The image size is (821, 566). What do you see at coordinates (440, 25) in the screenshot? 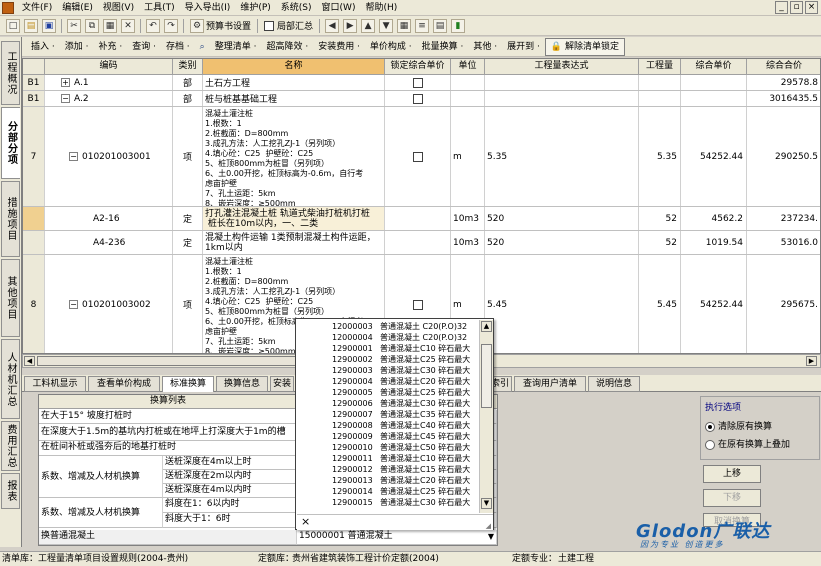
I see `calc-icon: ▤` at bounding box center [440, 25].